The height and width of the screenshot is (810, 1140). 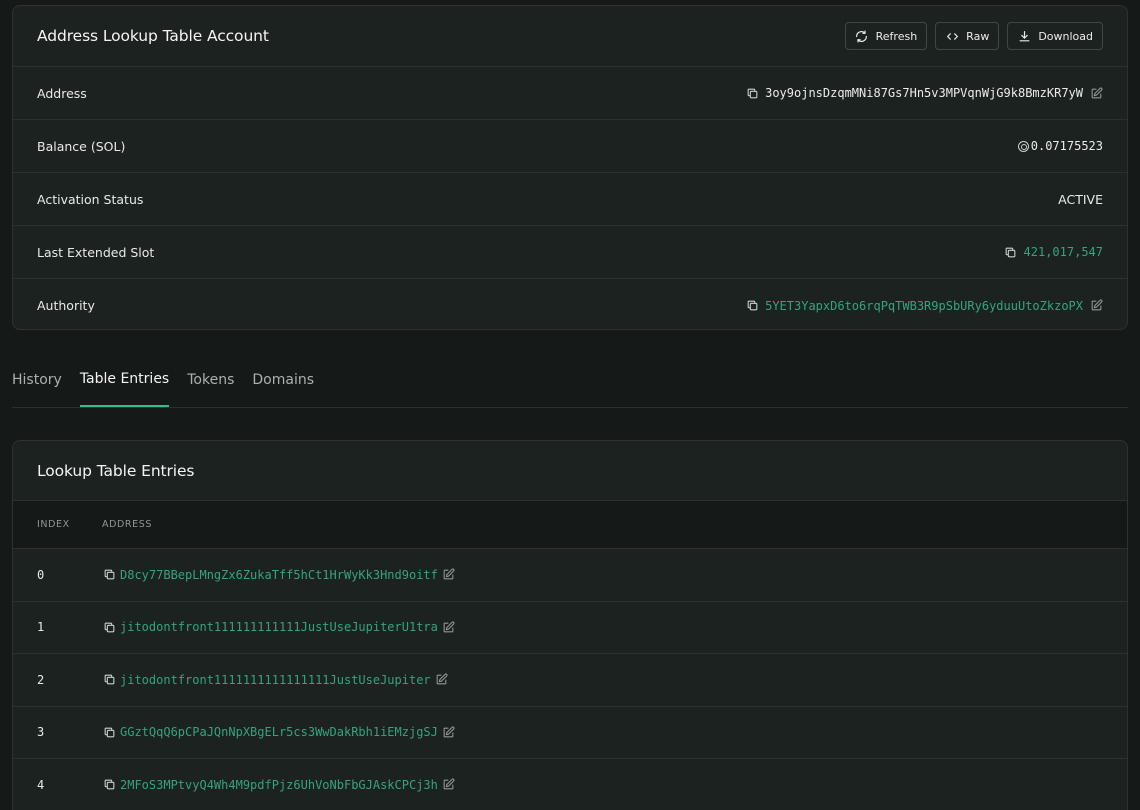 I want to click on address-label: Address, so click(x=62, y=93).